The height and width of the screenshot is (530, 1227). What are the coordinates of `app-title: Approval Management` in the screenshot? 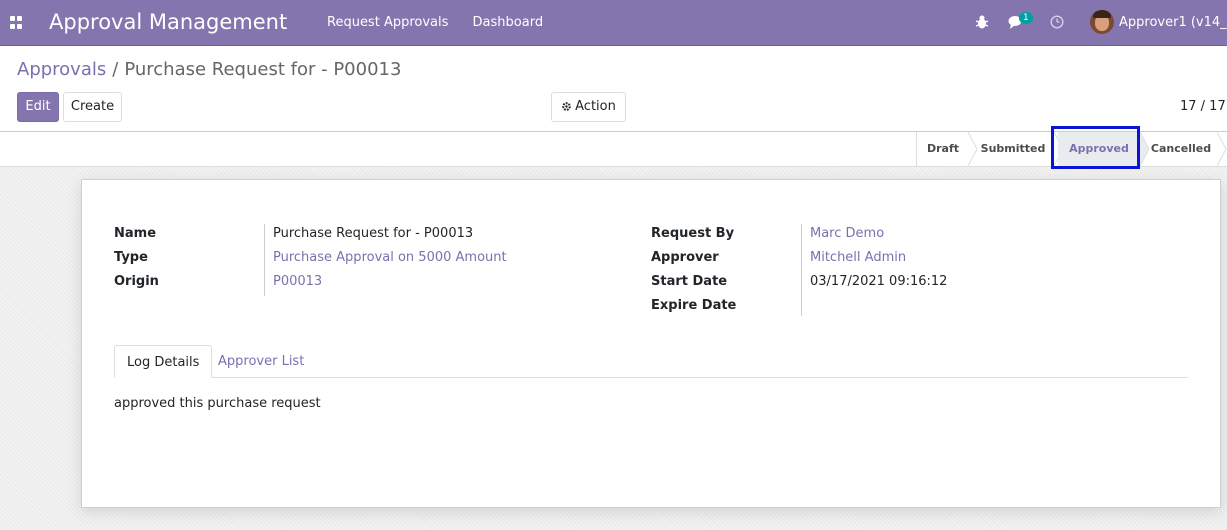 It's located at (168, 22).